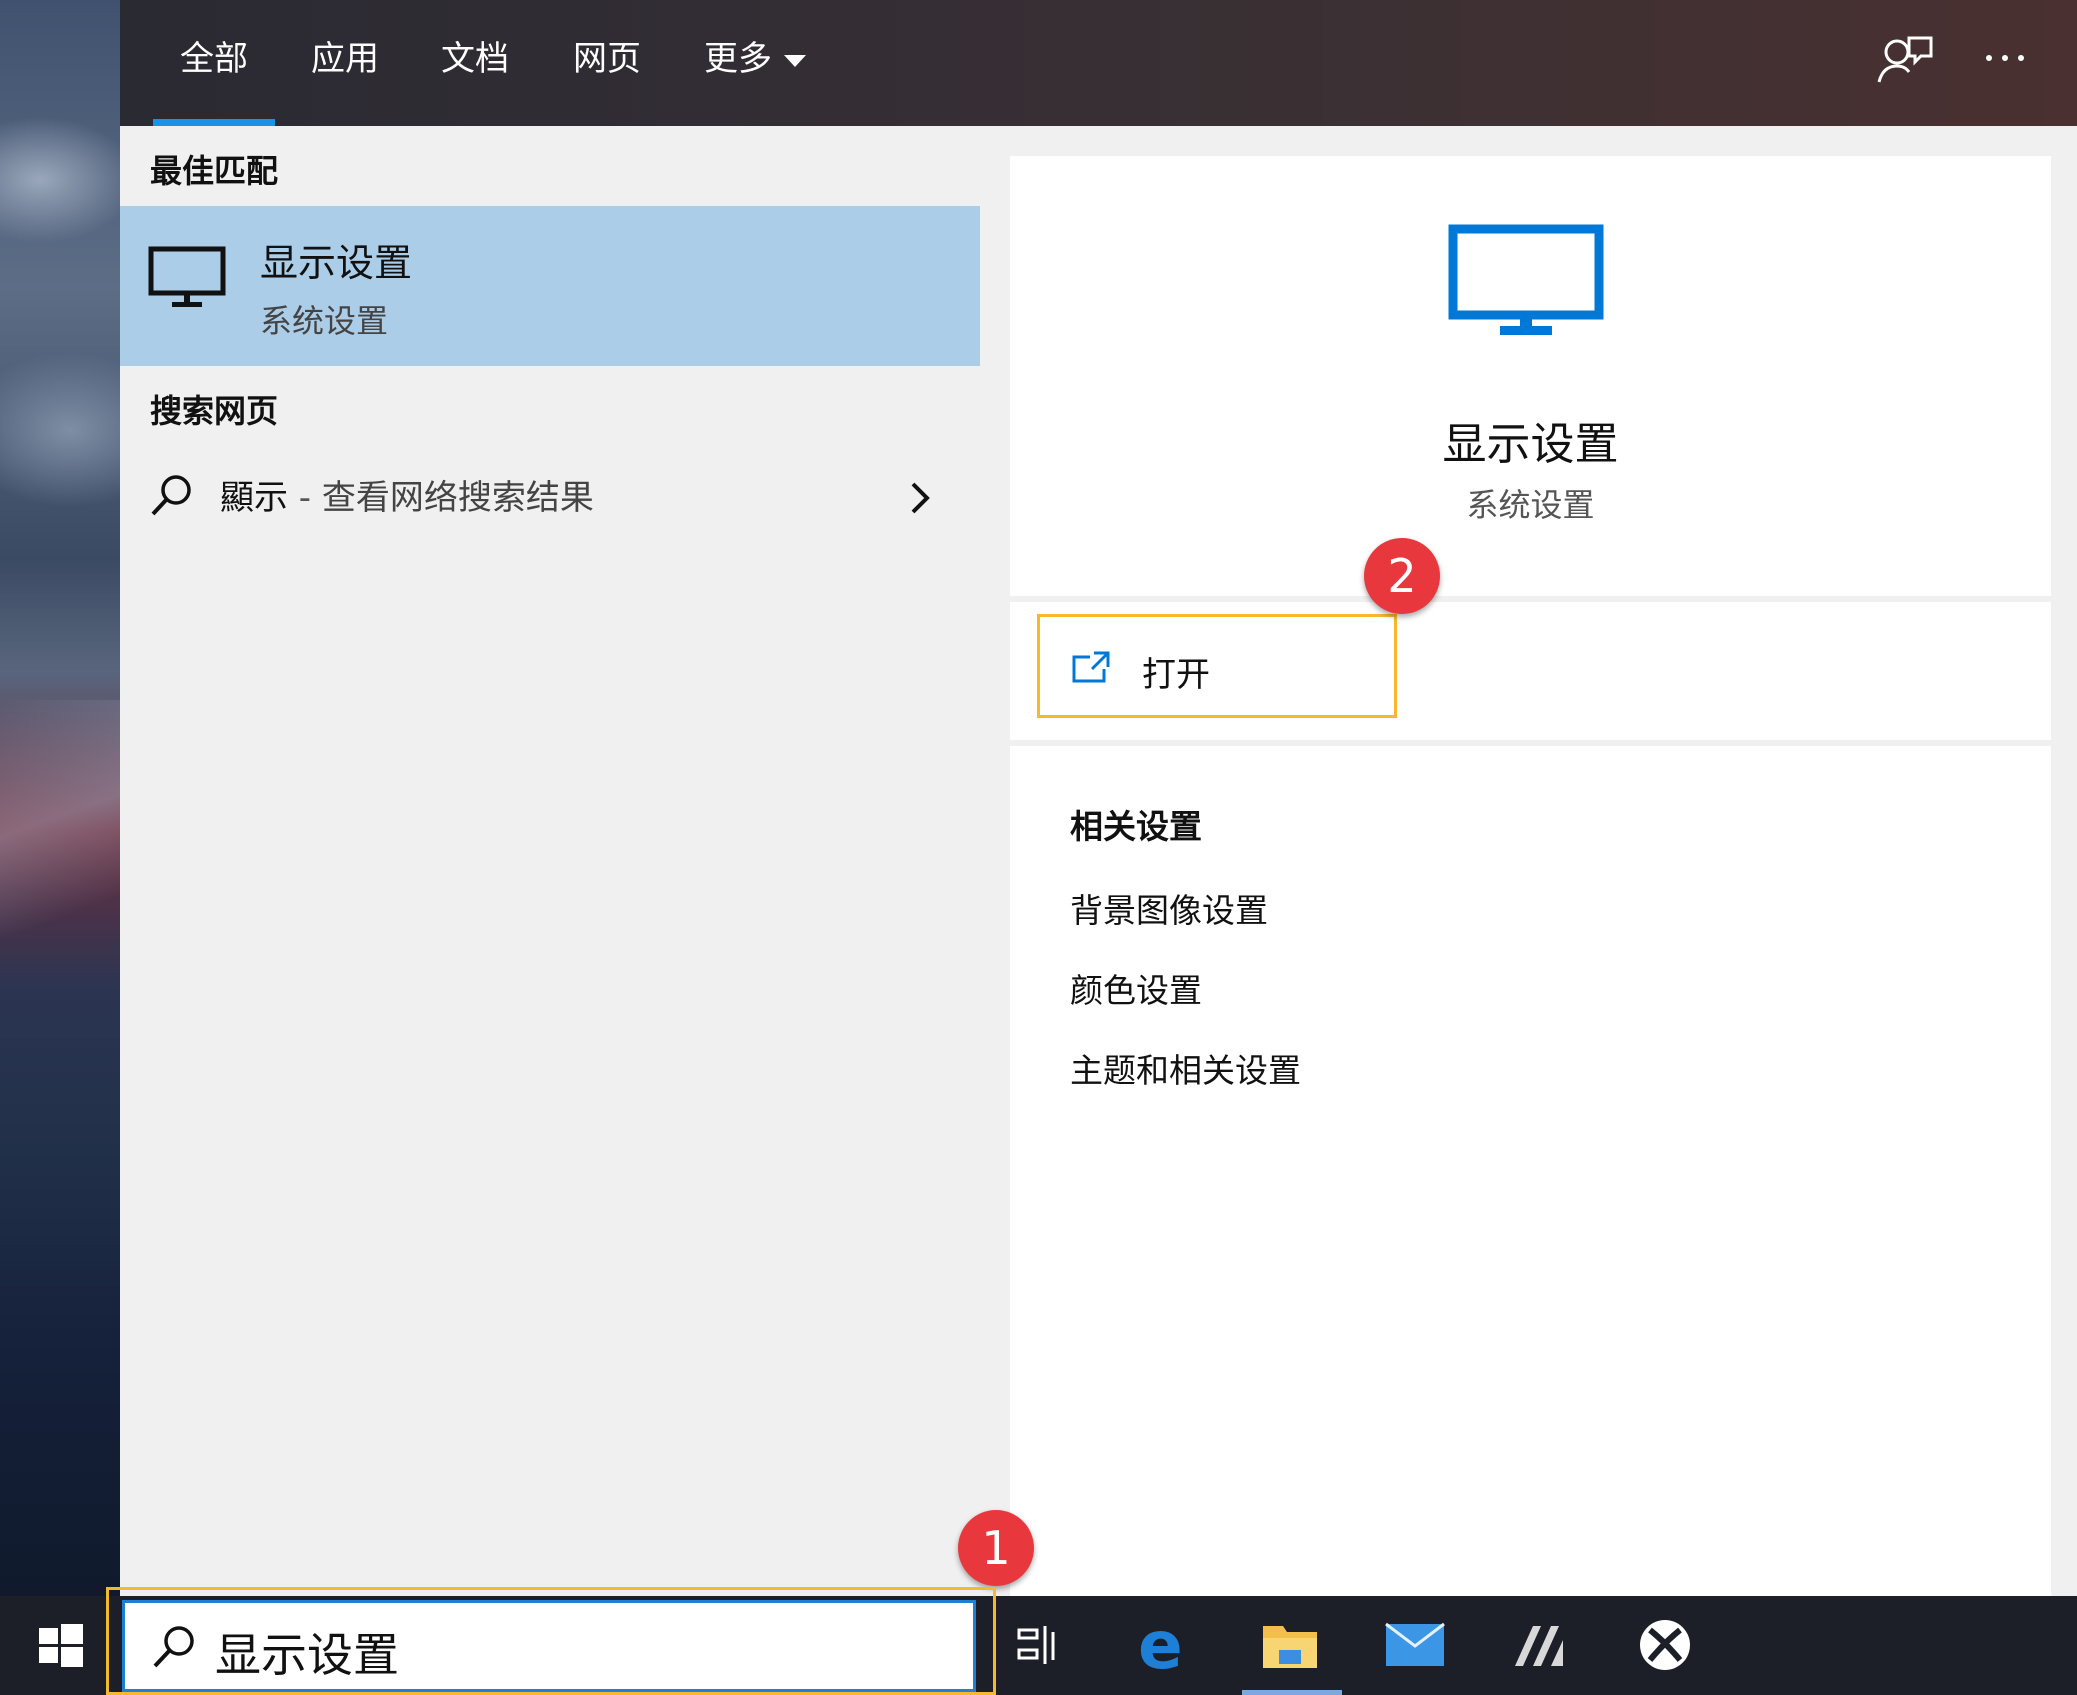 The height and width of the screenshot is (1695, 2077). I want to click on chevron-right-icon, so click(920, 498).